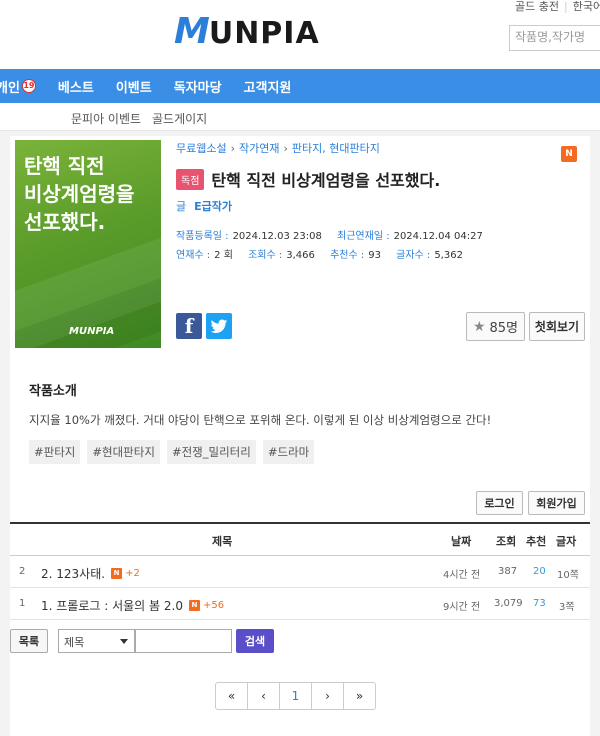 The image size is (600, 736). Describe the element at coordinates (264, 33) in the screenshot. I see `logo-text: UNPIA` at that location.